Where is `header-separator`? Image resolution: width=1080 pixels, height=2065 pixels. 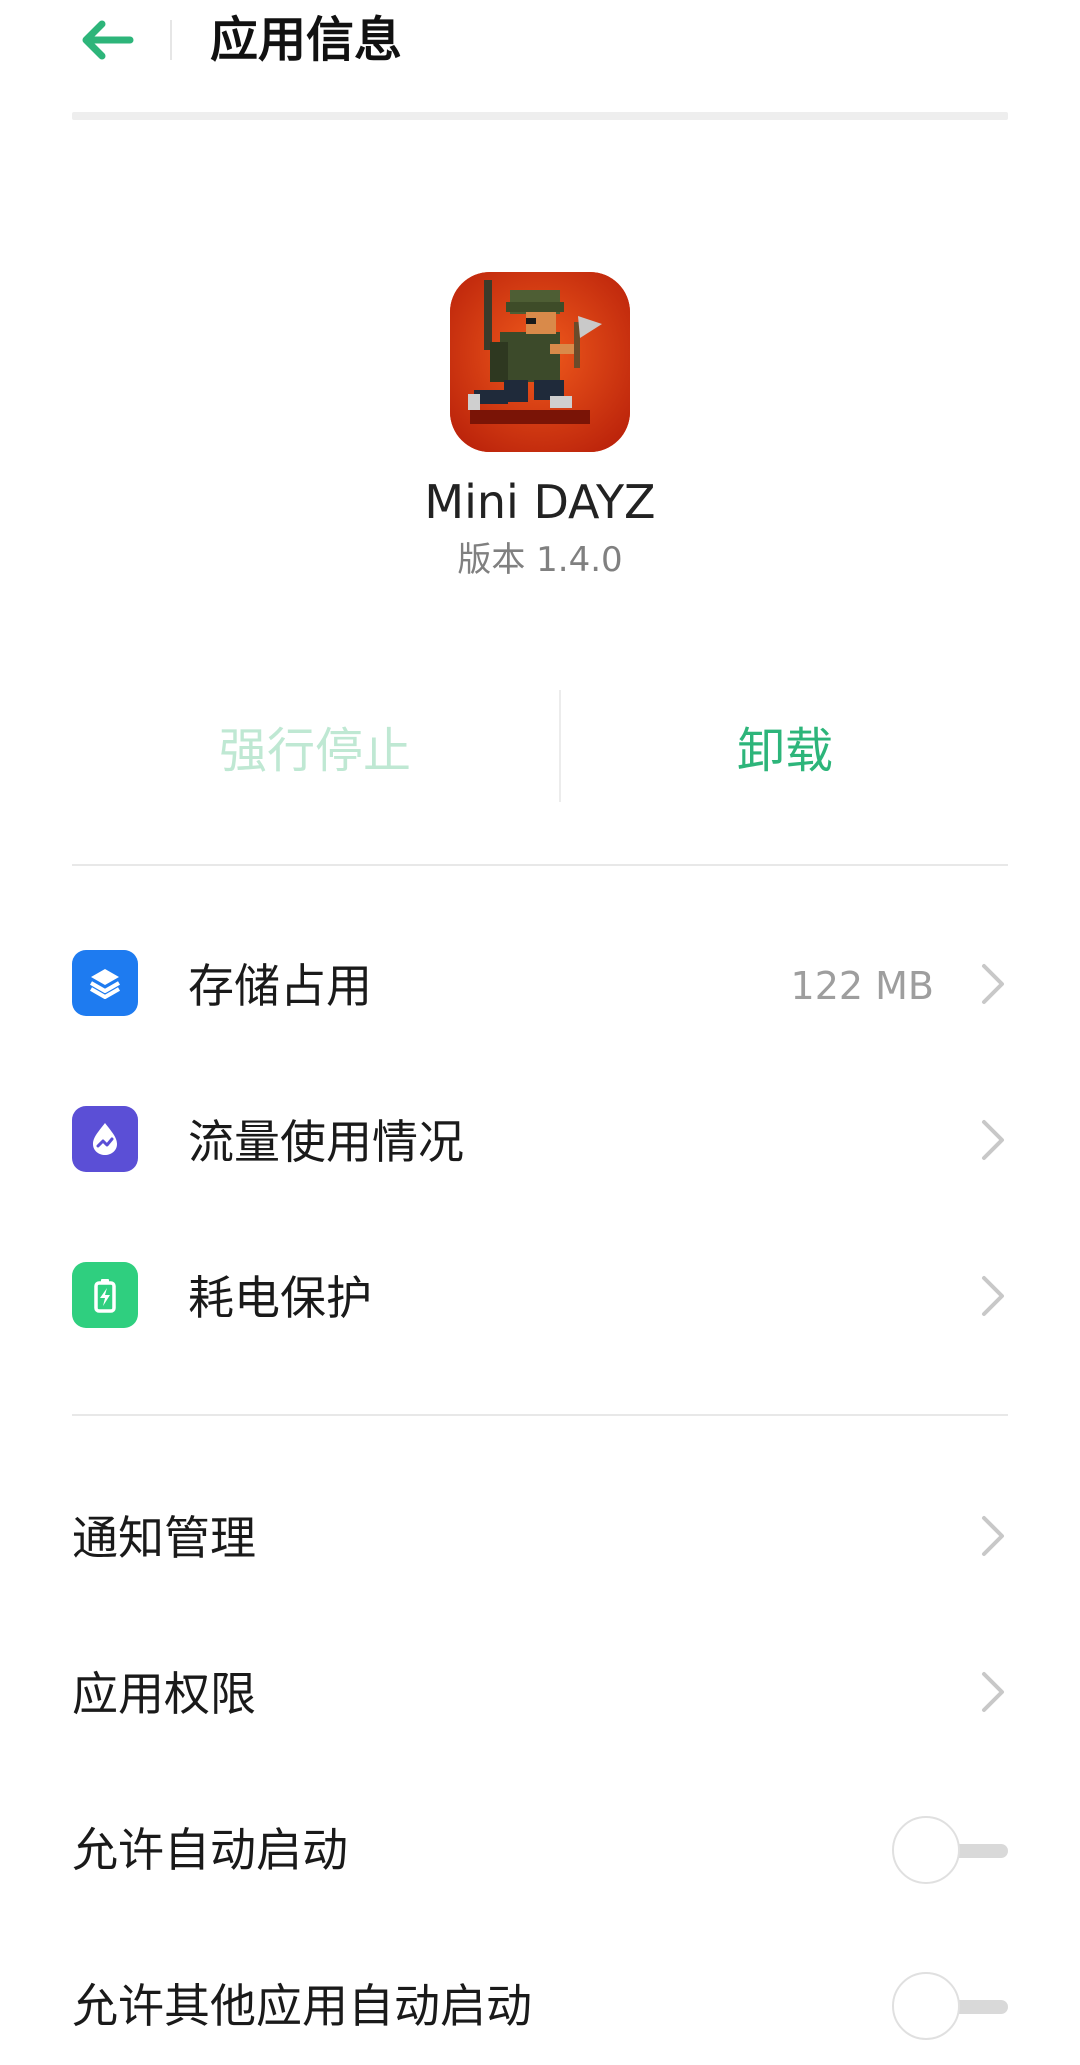 header-separator is located at coordinates (540, 116).